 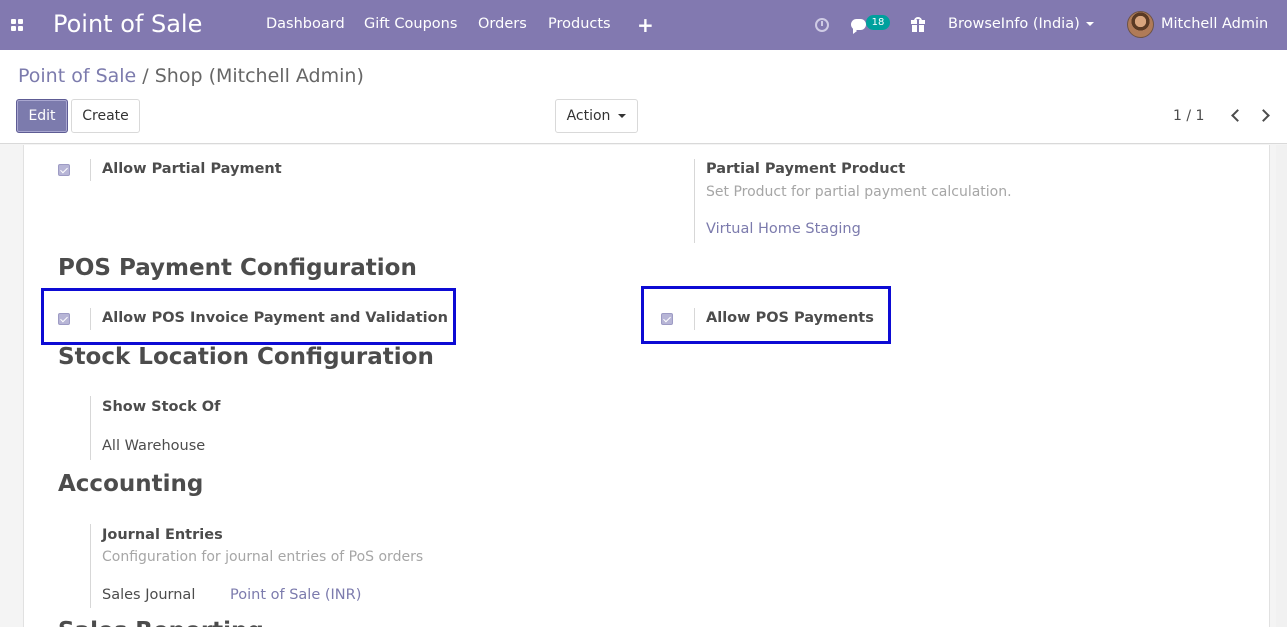 I want to click on menu-products: Products, so click(x=579, y=24).